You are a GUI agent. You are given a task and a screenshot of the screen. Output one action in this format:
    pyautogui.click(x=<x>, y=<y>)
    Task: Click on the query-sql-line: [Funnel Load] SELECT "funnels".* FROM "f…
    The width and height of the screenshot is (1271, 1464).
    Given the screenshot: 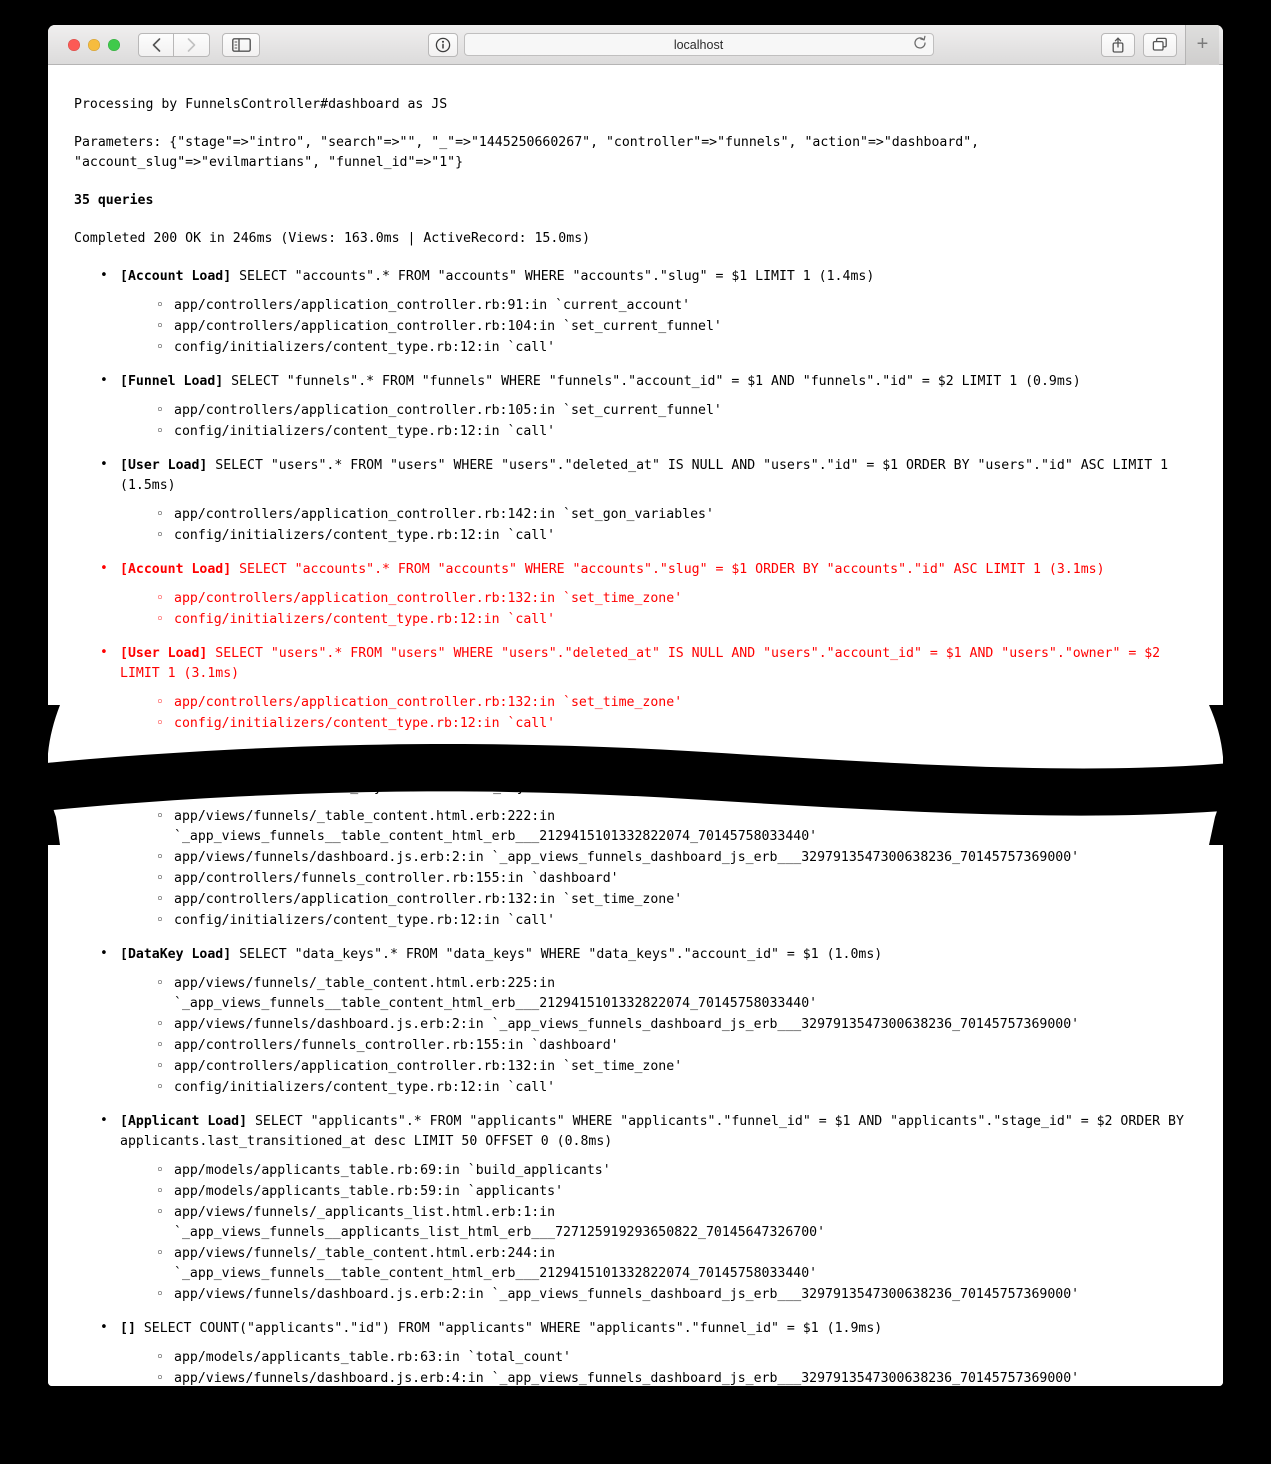 What is the action you would take?
    pyautogui.click(x=658, y=382)
    